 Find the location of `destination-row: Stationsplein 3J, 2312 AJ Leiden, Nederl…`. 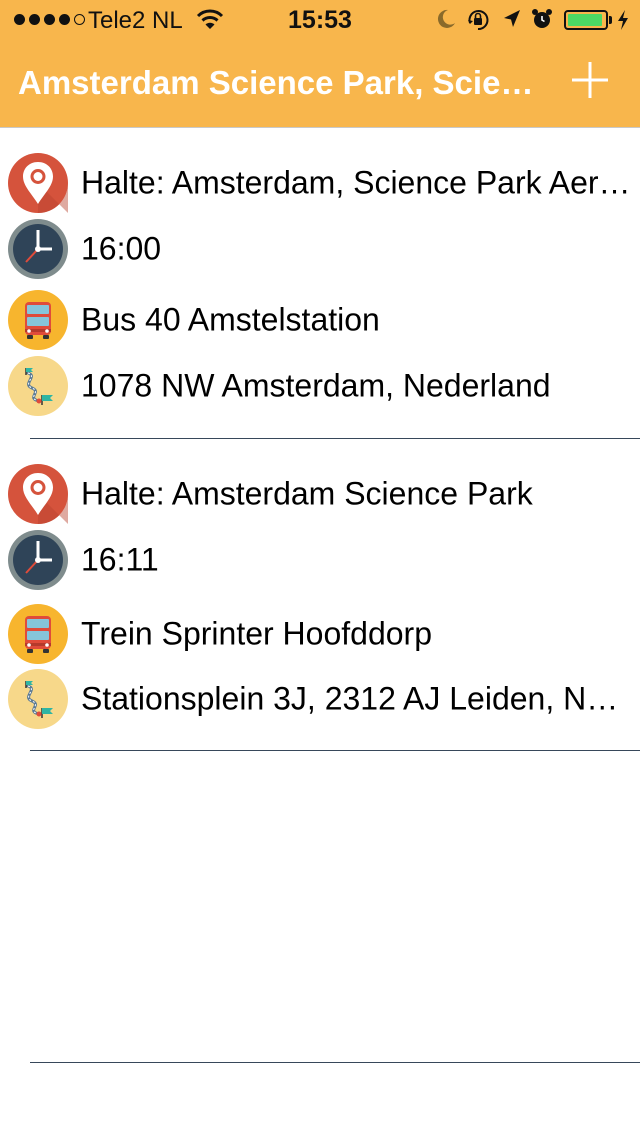

destination-row: Stationsplein 3J, 2312 AJ Leiden, Nederl… is located at coordinates (320, 699).